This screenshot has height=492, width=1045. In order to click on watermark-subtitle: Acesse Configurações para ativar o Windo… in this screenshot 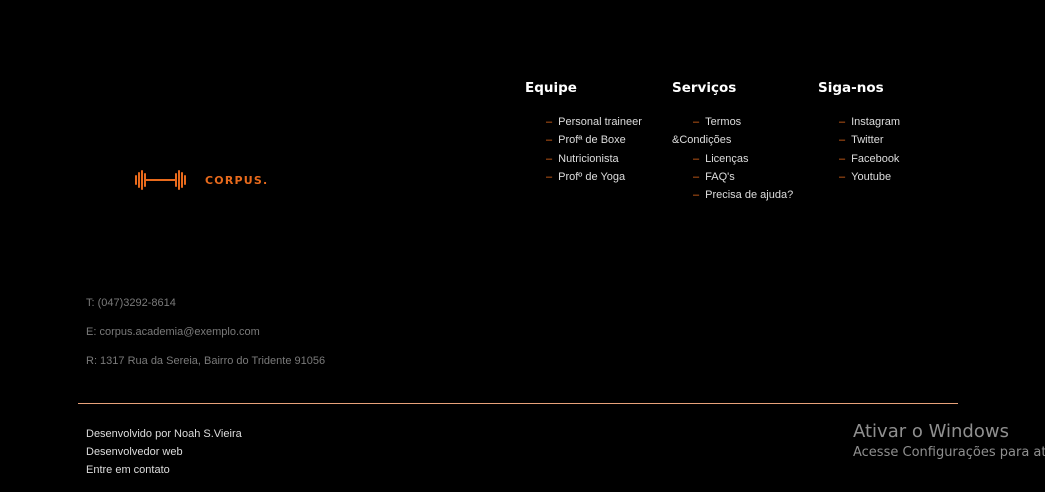, I will do `click(949, 452)`.